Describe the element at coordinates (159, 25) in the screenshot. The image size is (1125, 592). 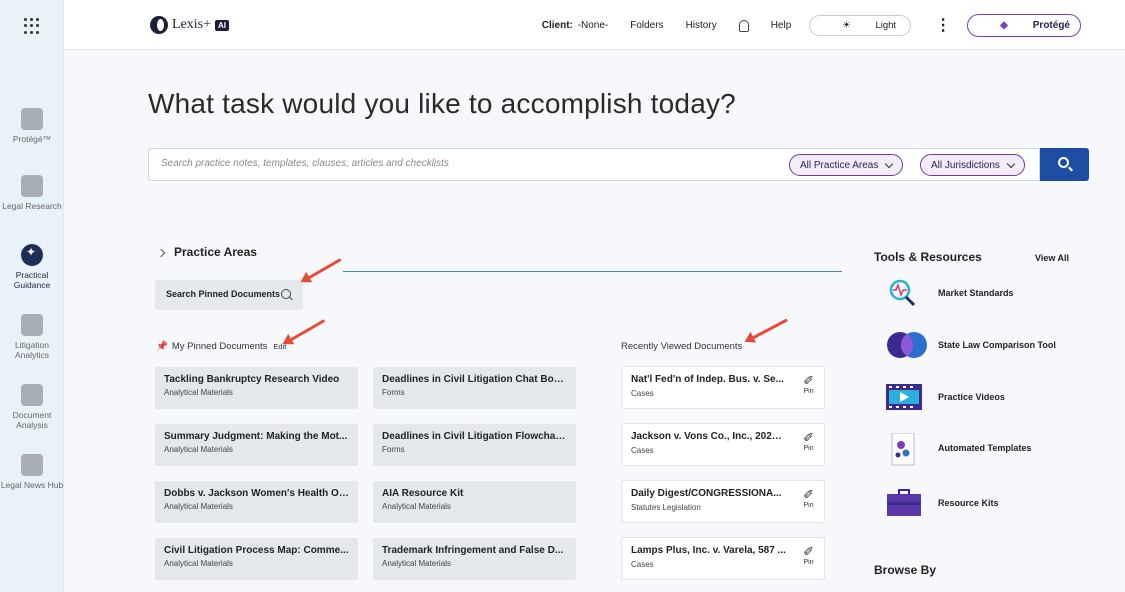
I see `lexis-logo-icon` at that location.